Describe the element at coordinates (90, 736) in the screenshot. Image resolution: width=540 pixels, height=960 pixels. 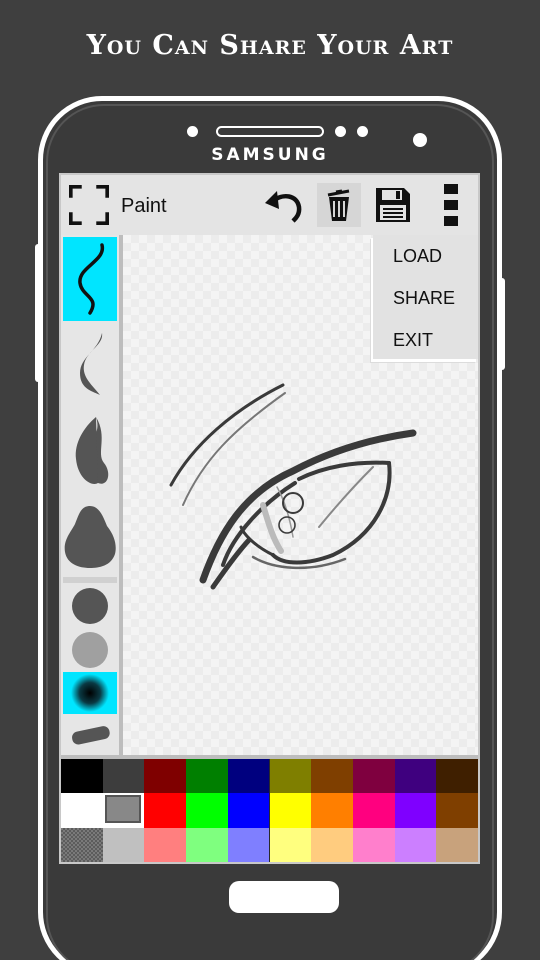
I see `marker-brush-tool` at that location.